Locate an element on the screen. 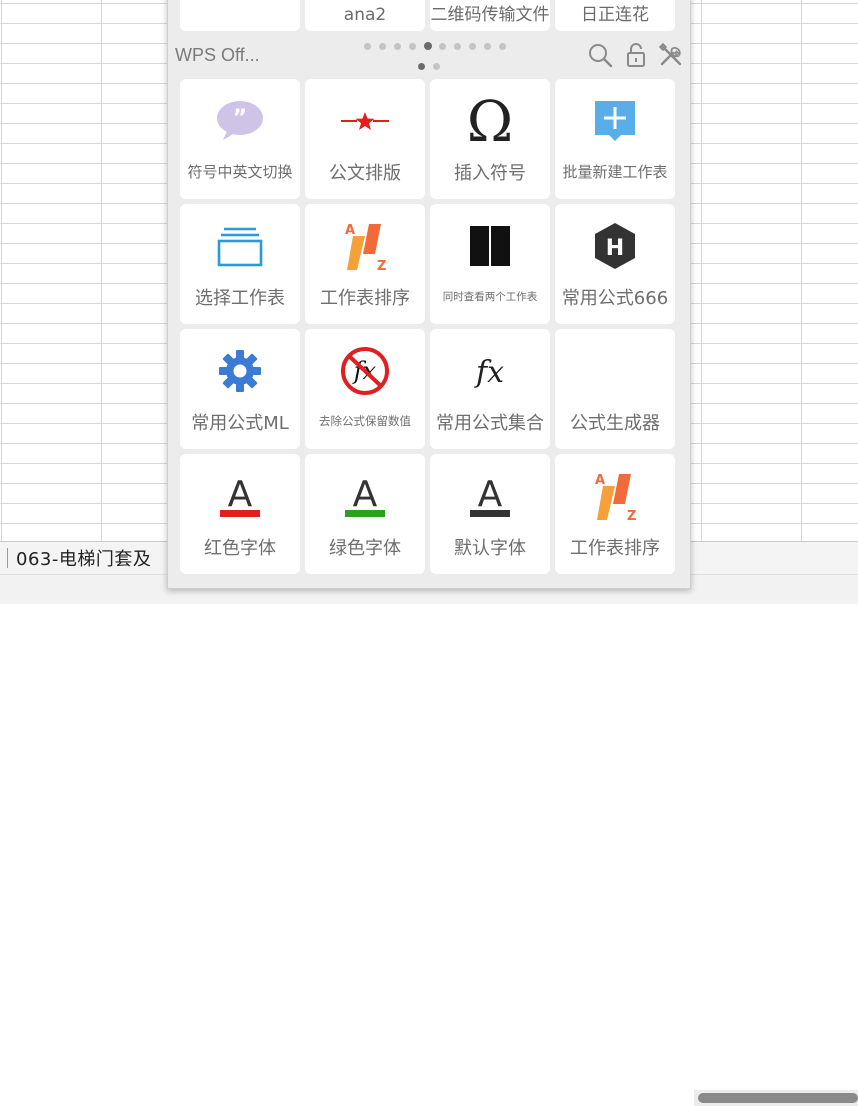 This screenshot has height=1106, width=858. tile-label: 去除公式保留数值 is located at coordinates (365, 421).